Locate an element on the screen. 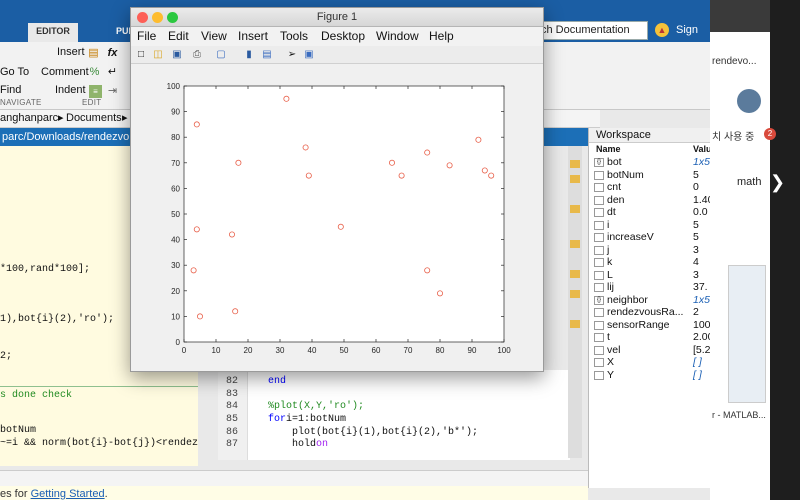 The width and height of the screenshot is (800, 500). indent-icon: ⇥ is located at coordinates (112, 91).